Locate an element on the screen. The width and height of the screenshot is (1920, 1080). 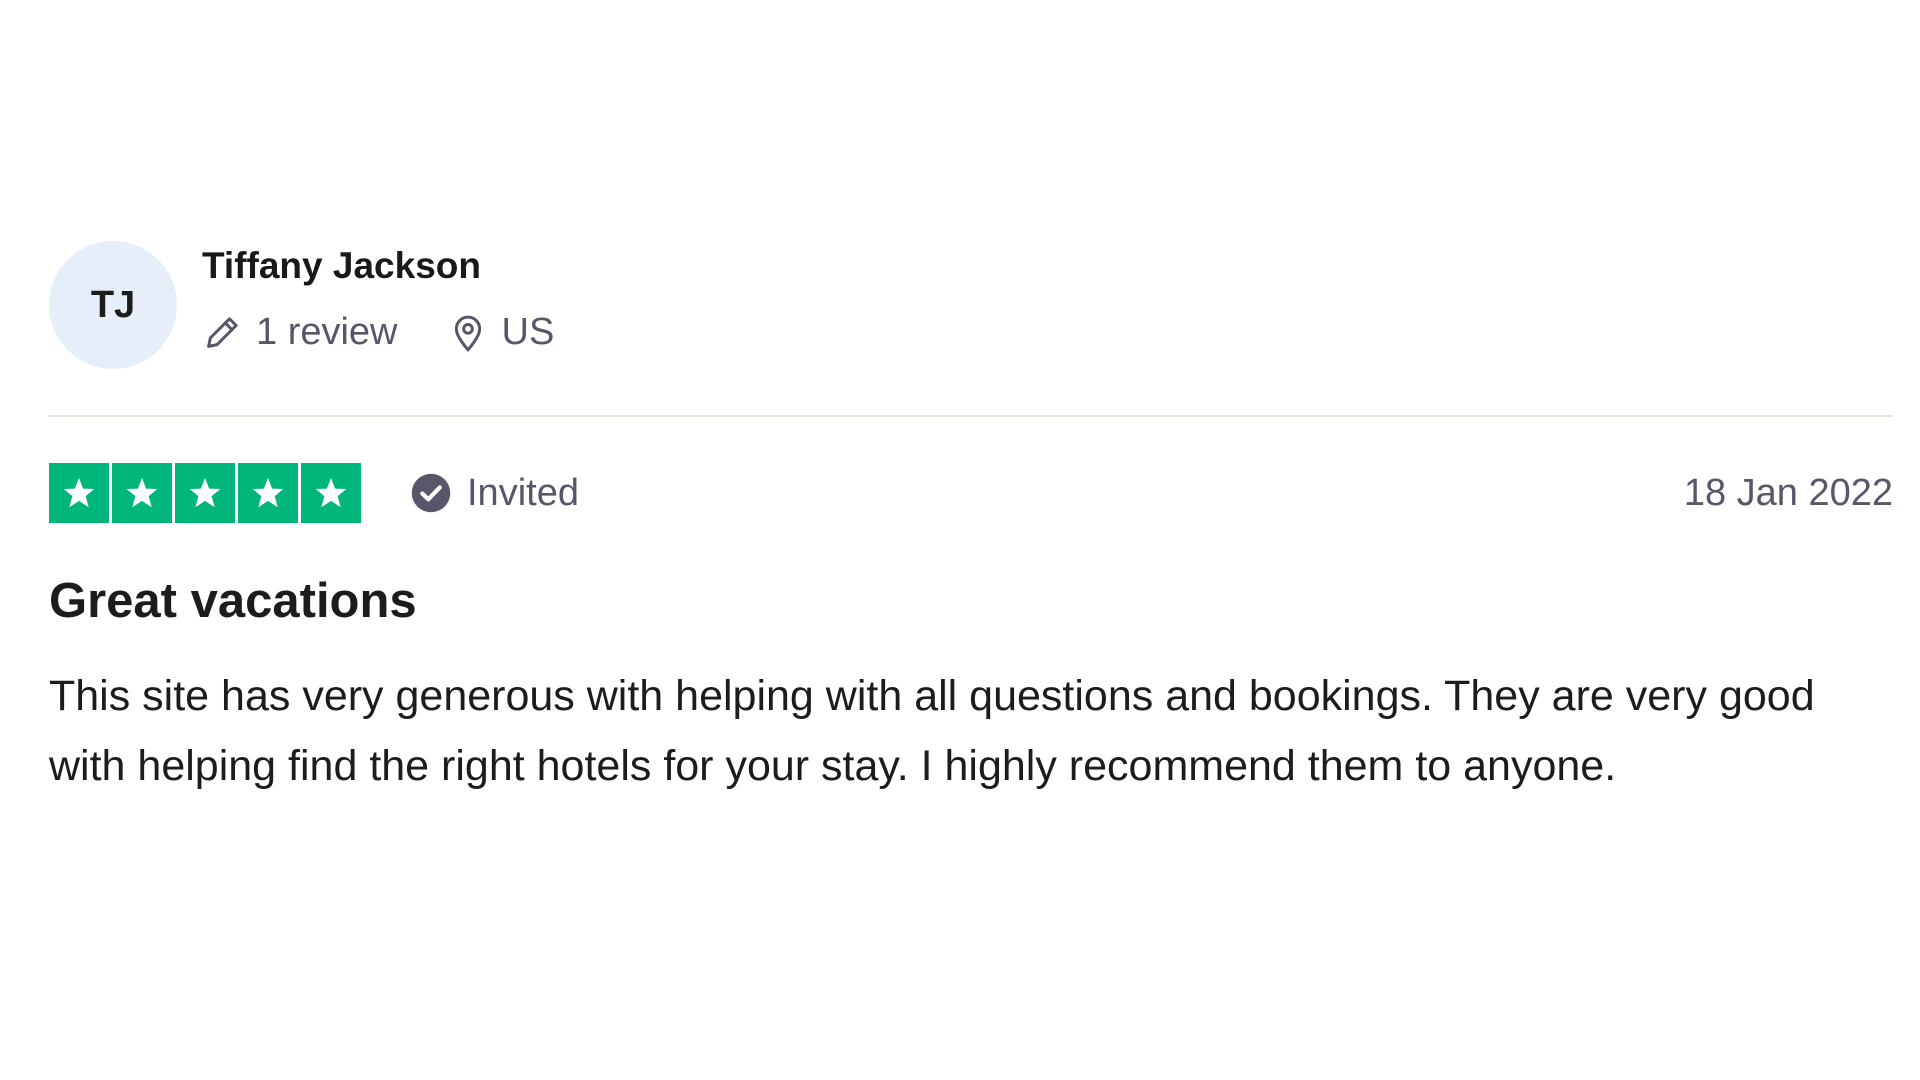
invited-label: Invited is located at coordinates (523, 492).